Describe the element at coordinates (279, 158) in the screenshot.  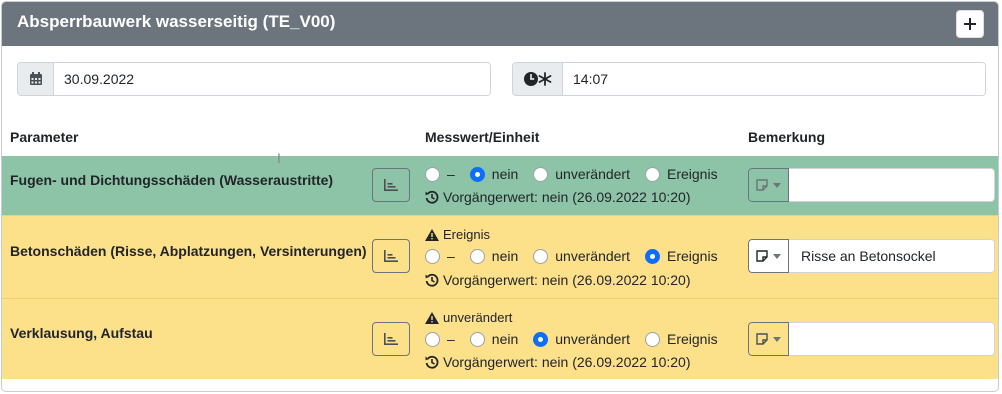
I see `mouse-cursor-icon: I` at that location.